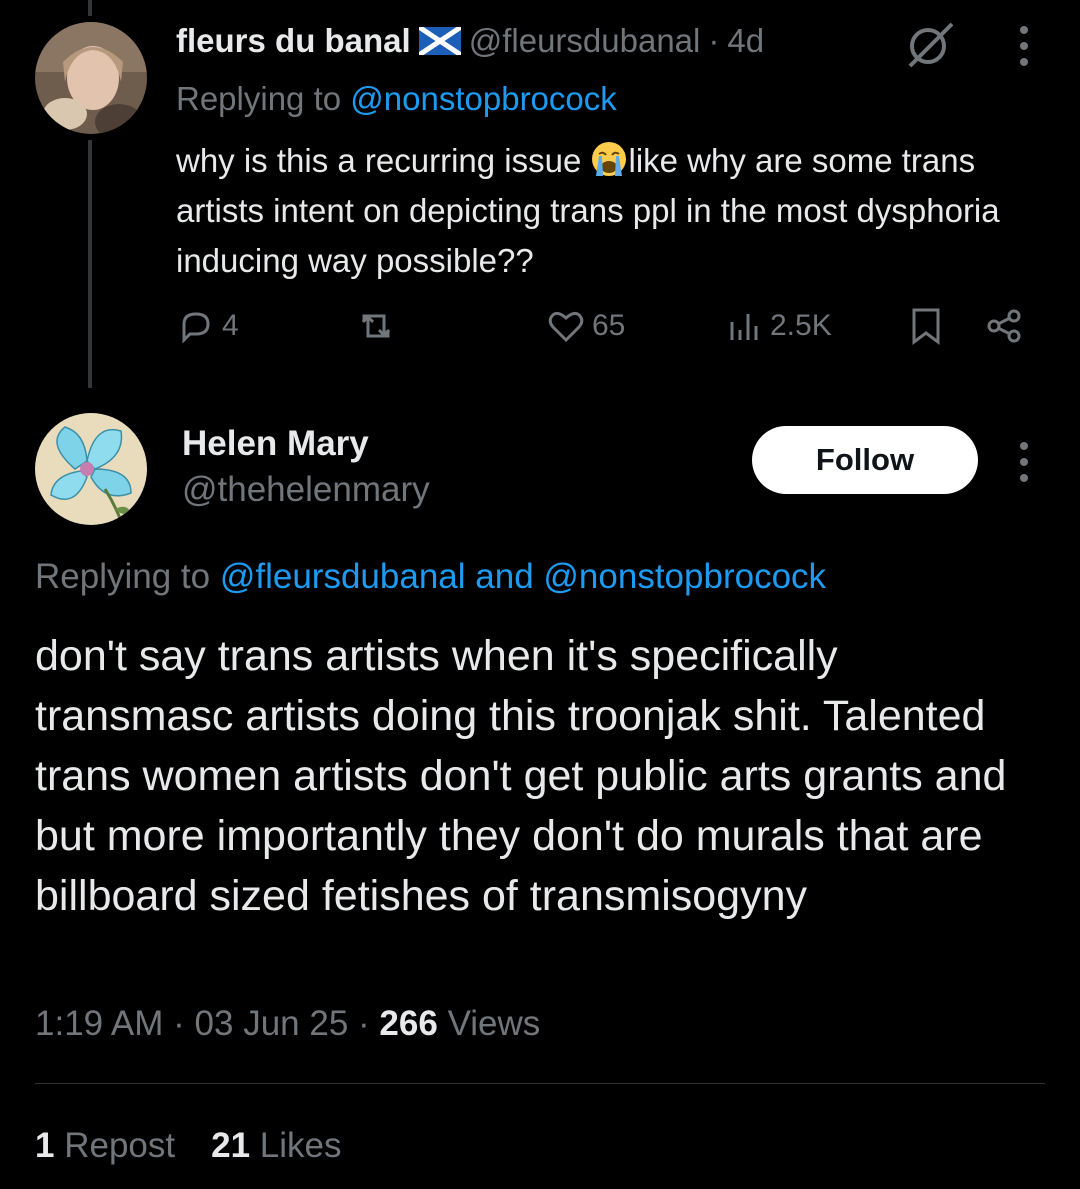  What do you see at coordinates (439, 41) in the screenshot?
I see `scotland-flag-icon` at bounding box center [439, 41].